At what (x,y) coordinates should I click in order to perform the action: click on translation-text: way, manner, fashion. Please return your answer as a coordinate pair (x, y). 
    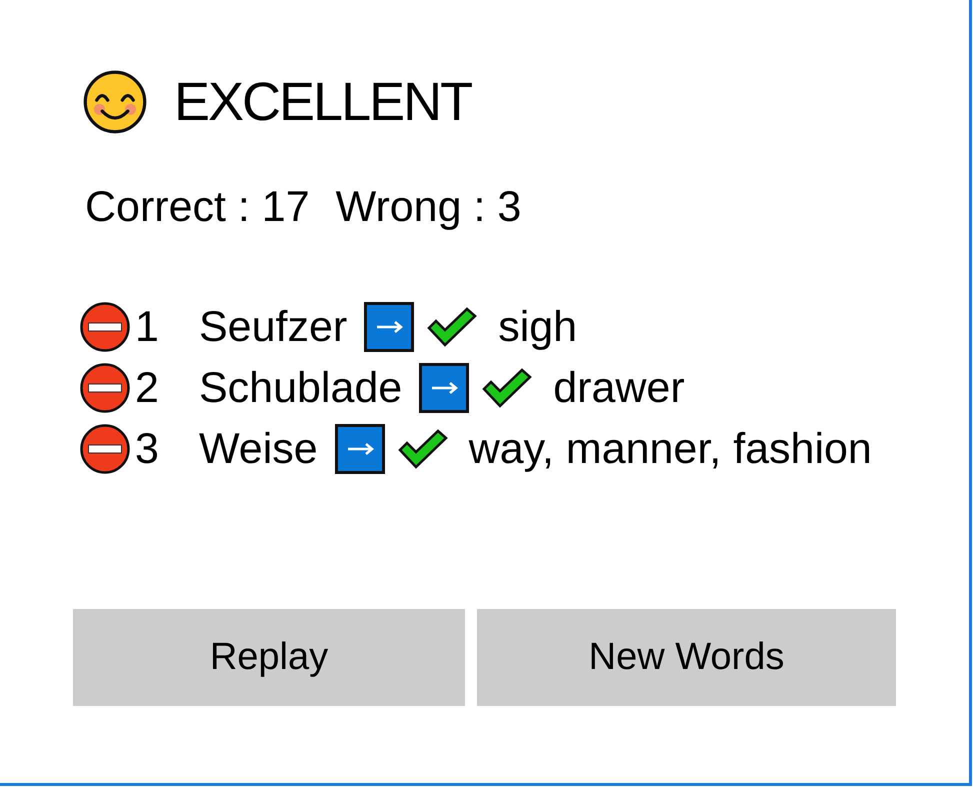
    Looking at the image, I should click on (670, 449).